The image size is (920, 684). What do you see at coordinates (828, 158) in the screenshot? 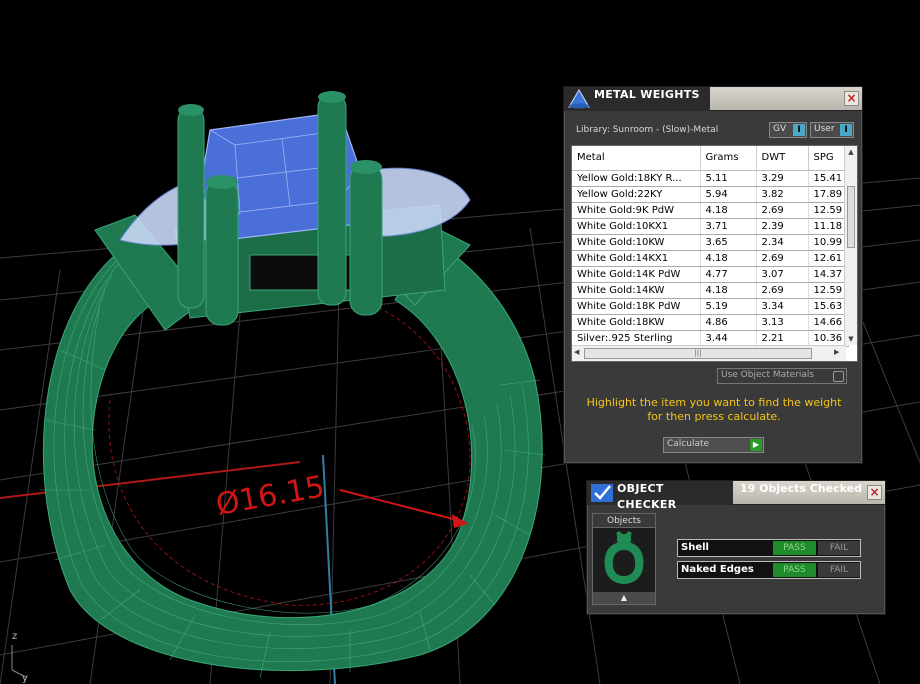
I see `column-header-spg: SPG` at bounding box center [828, 158].